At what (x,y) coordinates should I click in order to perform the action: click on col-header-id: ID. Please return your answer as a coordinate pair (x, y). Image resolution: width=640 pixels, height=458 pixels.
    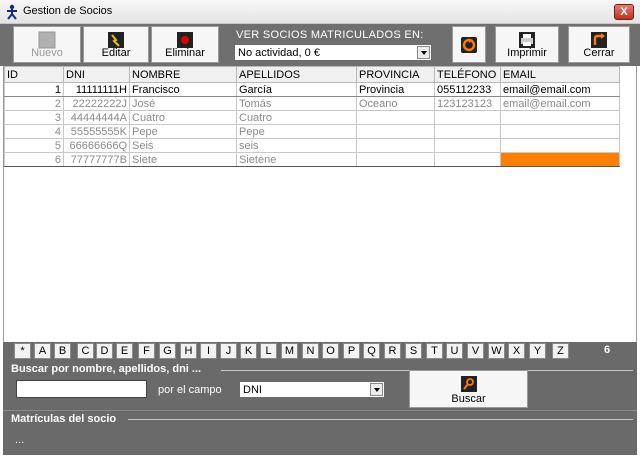
    Looking at the image, I should click on (34, 74).